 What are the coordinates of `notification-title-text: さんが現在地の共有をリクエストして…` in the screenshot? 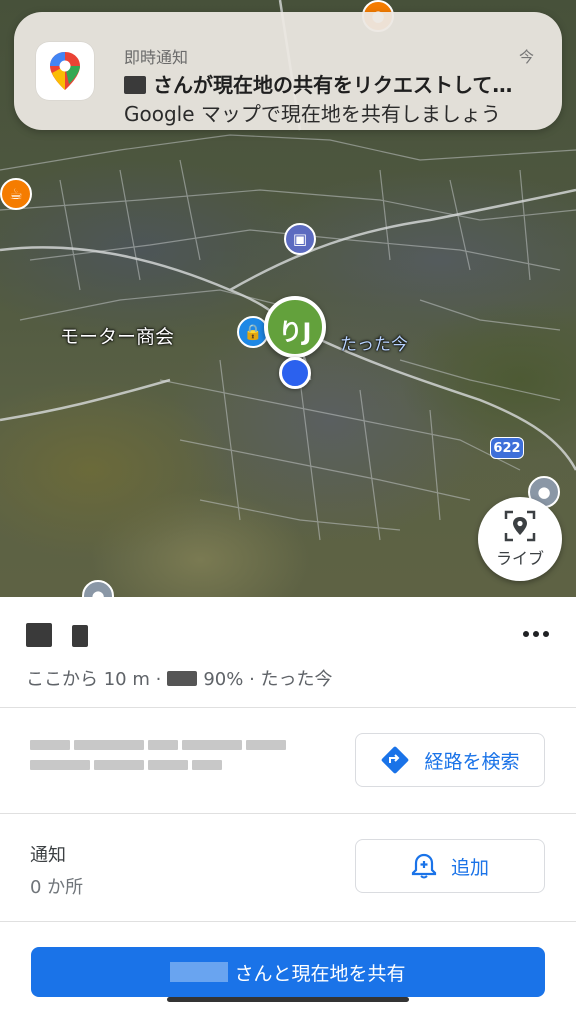 It's located at (332, 85).